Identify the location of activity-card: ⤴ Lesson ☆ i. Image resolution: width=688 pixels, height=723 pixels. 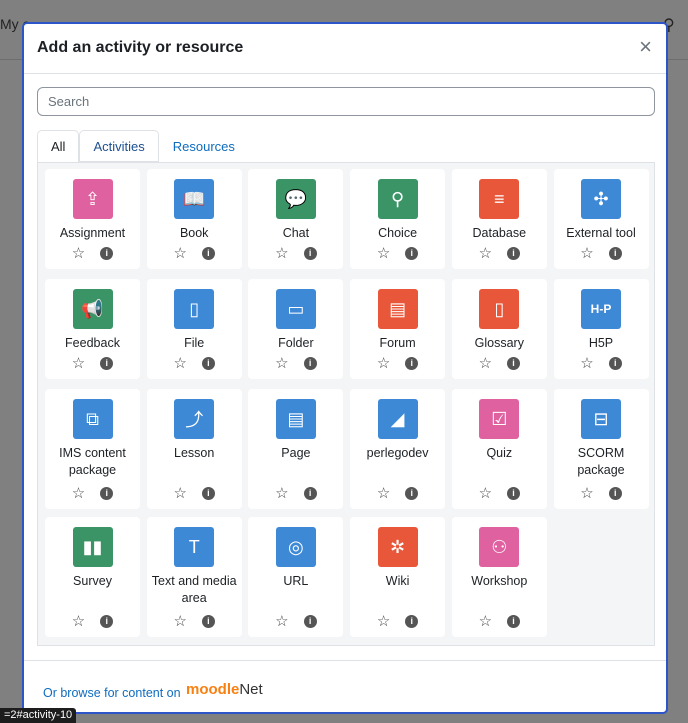
(194, 449).